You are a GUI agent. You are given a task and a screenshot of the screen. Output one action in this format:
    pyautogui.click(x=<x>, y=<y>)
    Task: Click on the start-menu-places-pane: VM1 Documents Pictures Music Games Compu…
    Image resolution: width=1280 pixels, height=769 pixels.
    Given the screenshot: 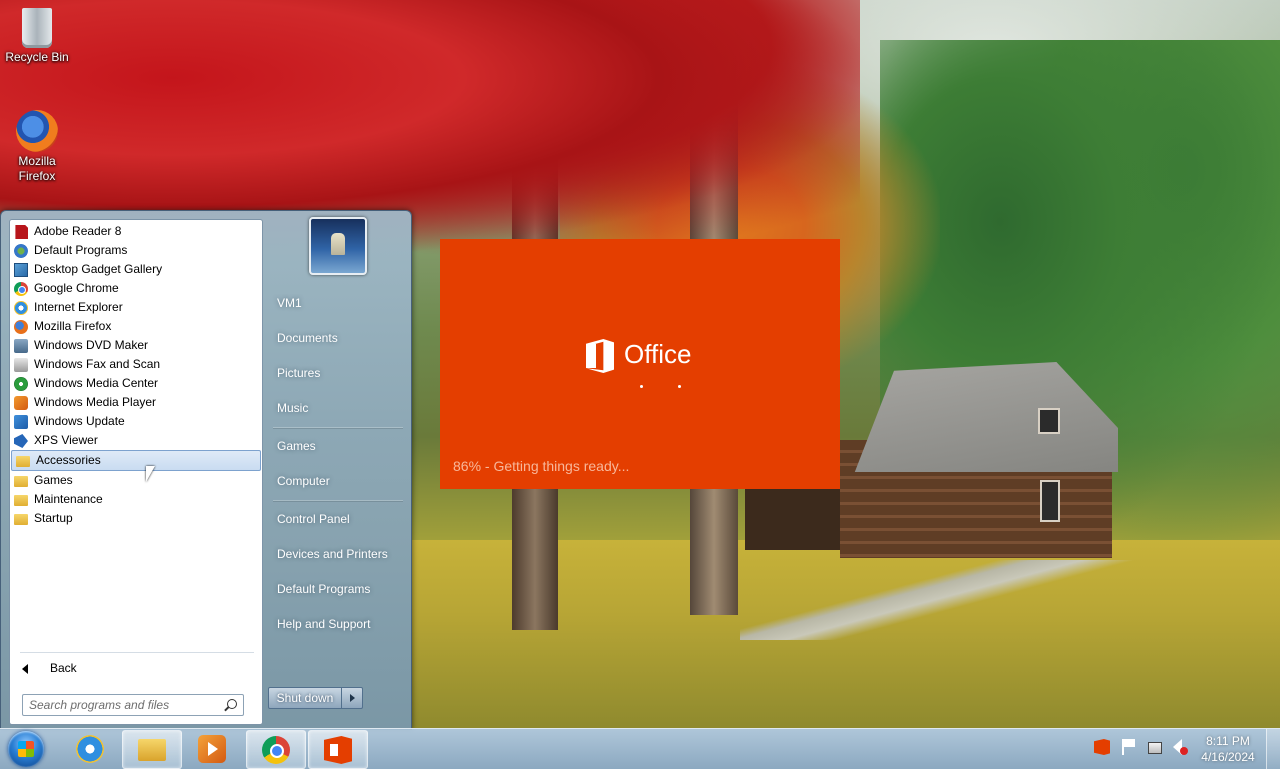 What is the action you would take?
    pyautogui.click(x=337, y=470)
    